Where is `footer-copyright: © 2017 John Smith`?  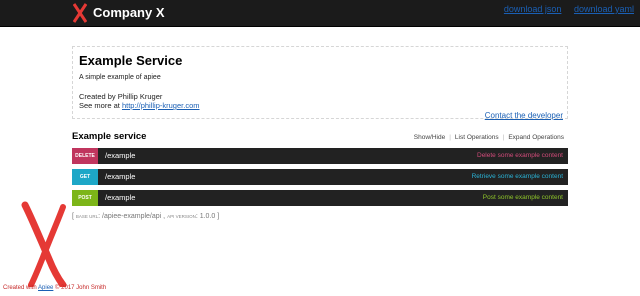
footer-copyright: © 2017 John Smith is located at coordinates (80, 288).